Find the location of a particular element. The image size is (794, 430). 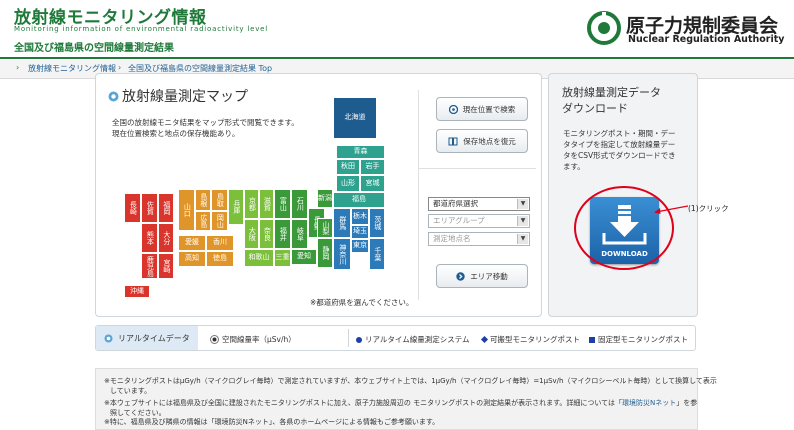

pref-gunma: 群馬 is located at coordinates (342, 223).